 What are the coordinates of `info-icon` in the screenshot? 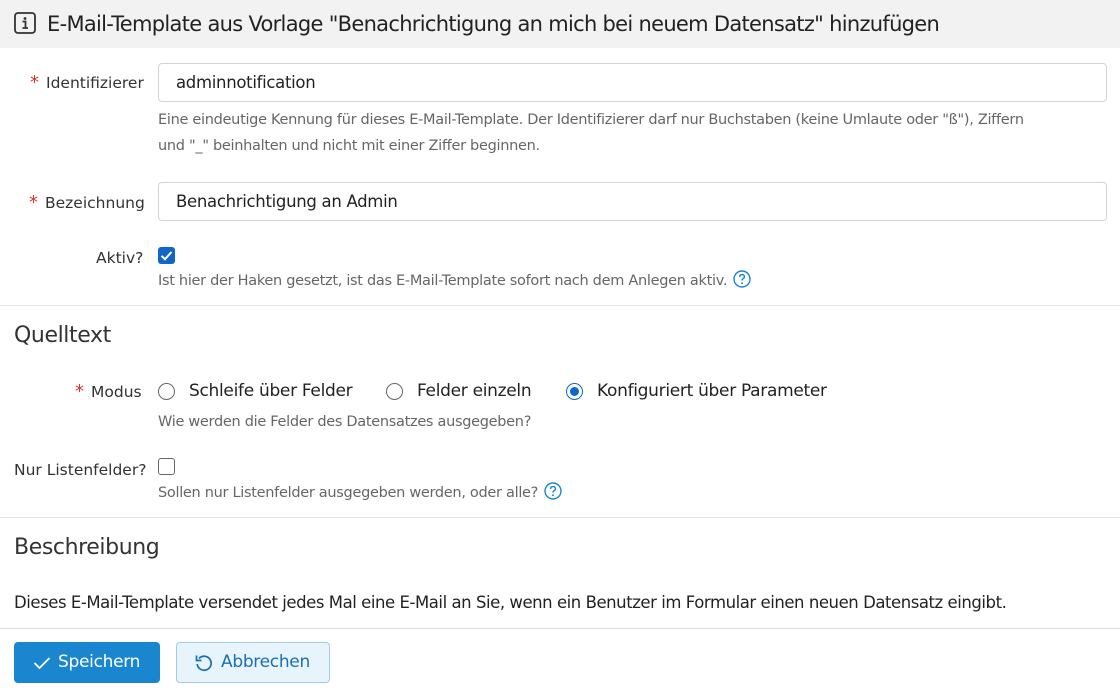 It's located at (25, 23).